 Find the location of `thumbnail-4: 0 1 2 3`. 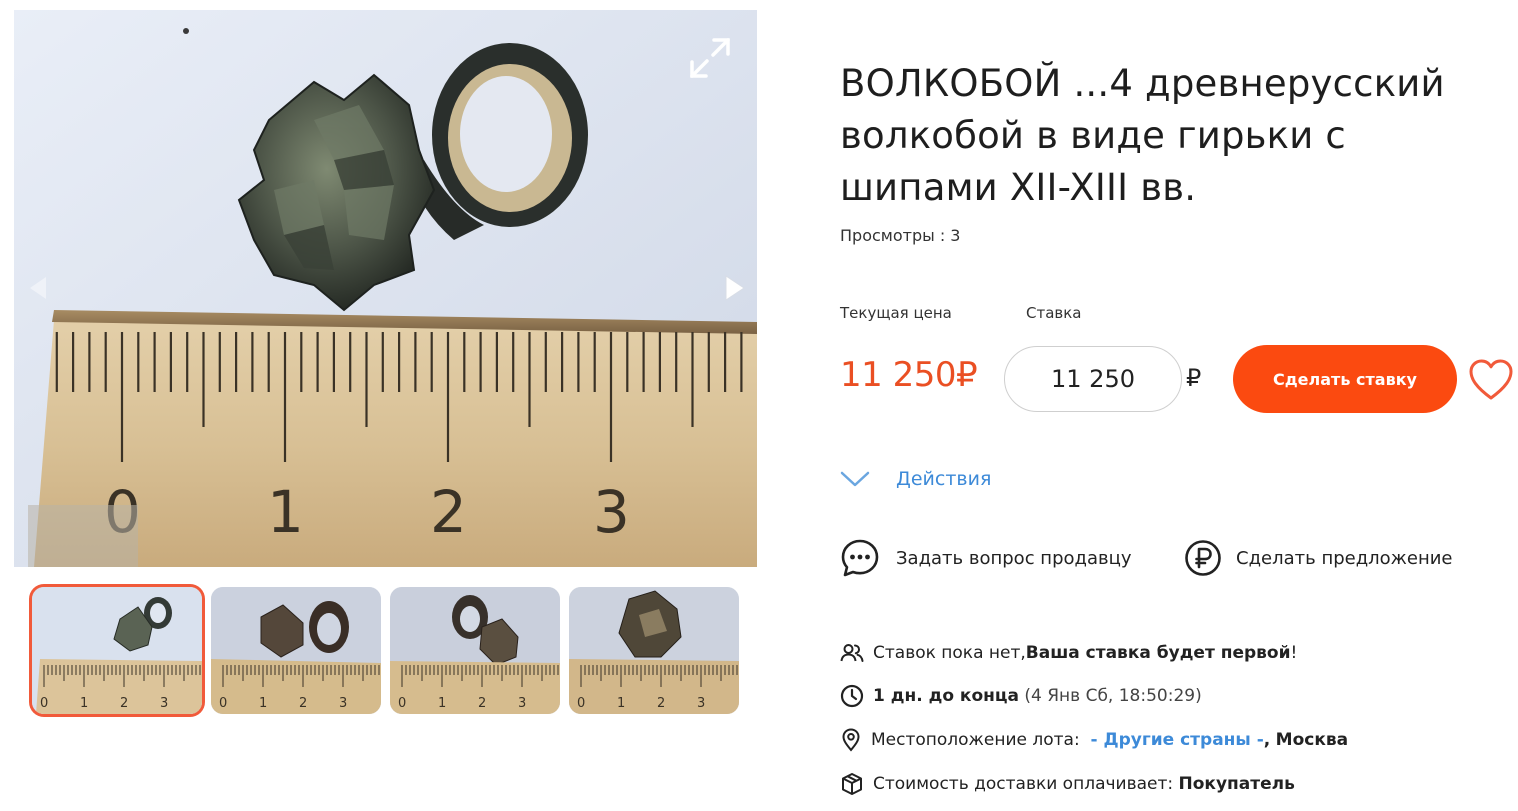

thumbnail-4: 0 1 2 3 is located at coordinates (654, 650).